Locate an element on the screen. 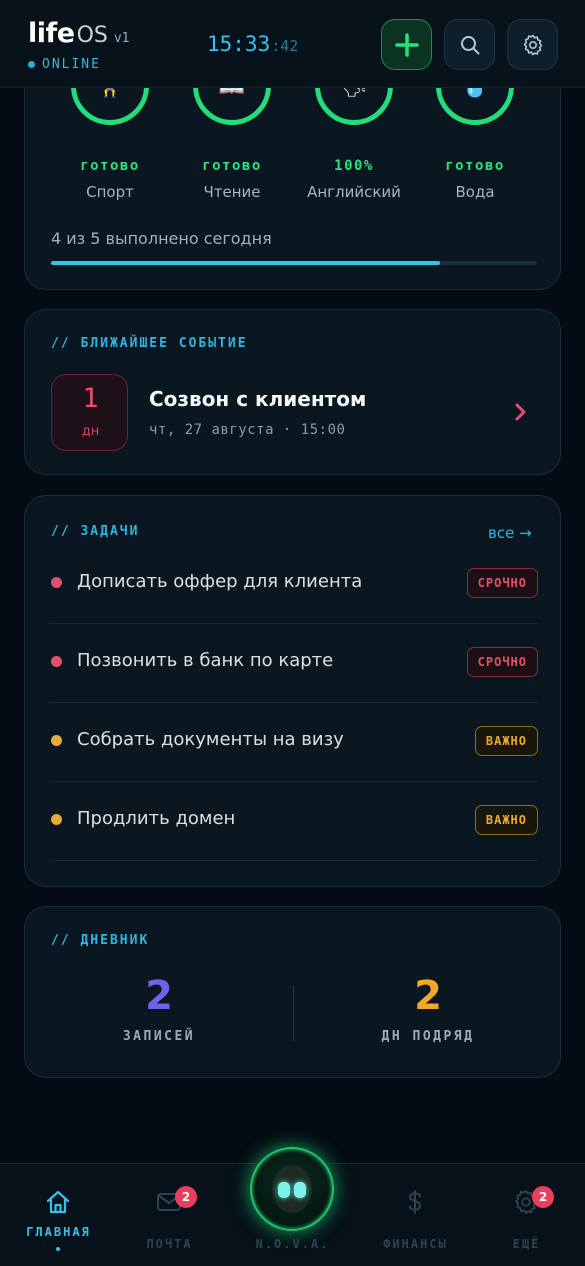 The height and width of the screenshot is (1266, 585). event-countdown: 1 дн is located at coordinates (89, 412).